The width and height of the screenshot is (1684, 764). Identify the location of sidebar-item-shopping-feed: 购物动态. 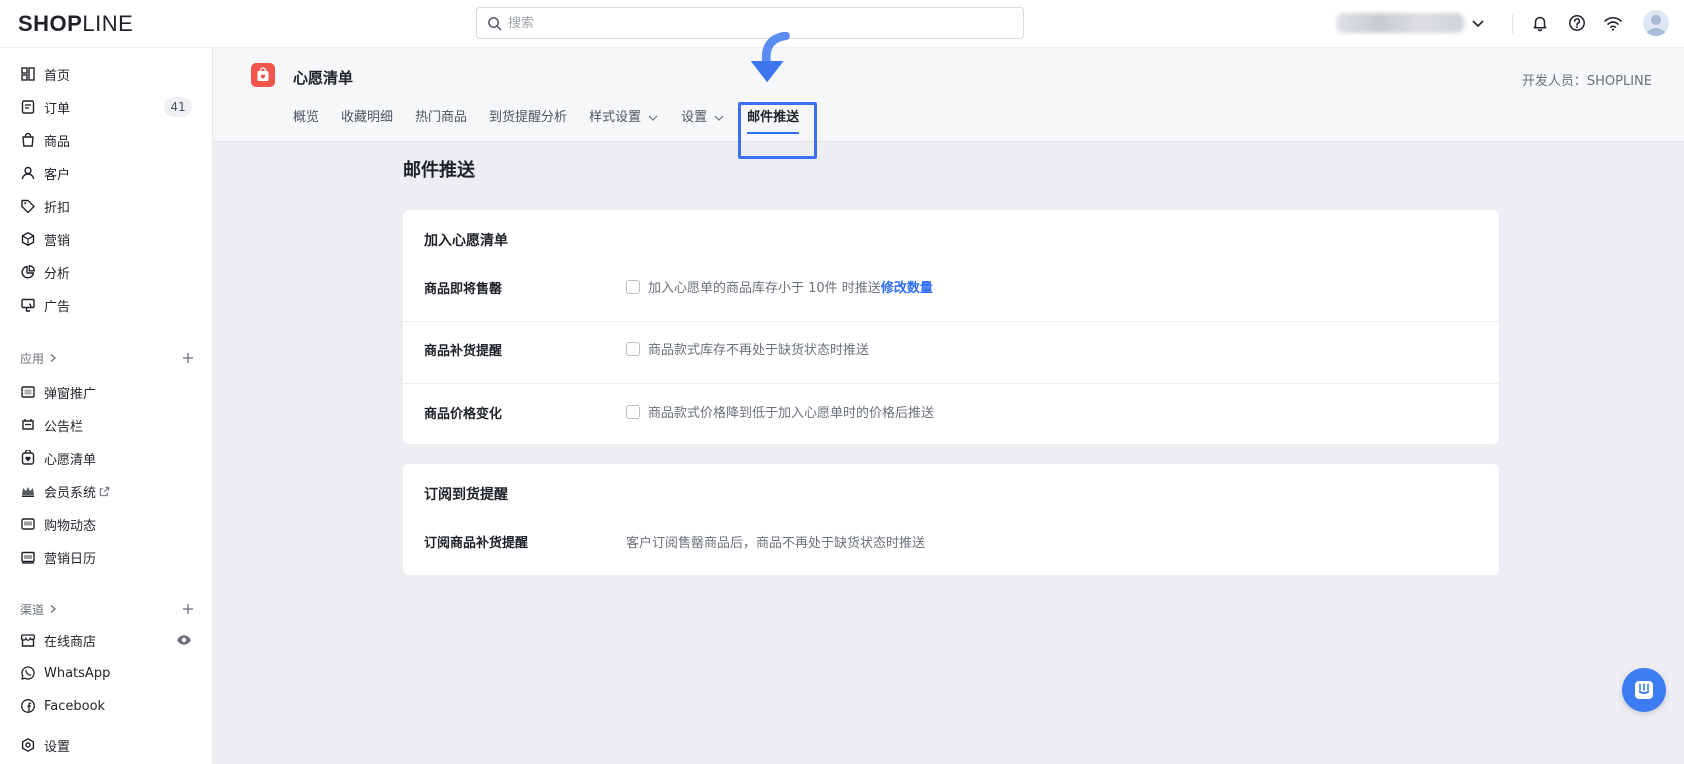
(106, 524).